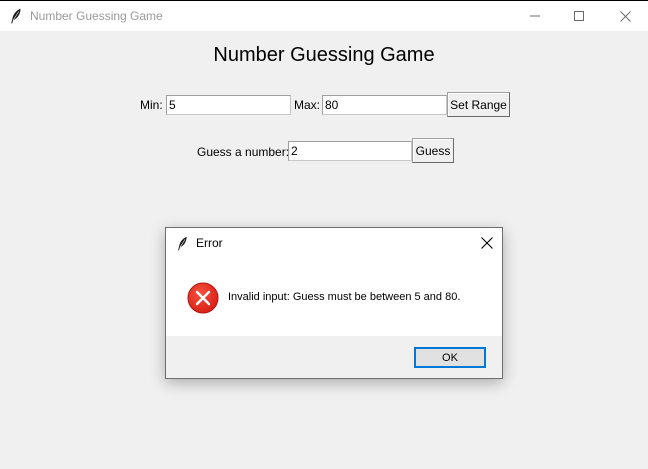 Image resolution: width=648 pixels, height=469 pixels. I want to click on min-label: Min:, so click(151, 105).